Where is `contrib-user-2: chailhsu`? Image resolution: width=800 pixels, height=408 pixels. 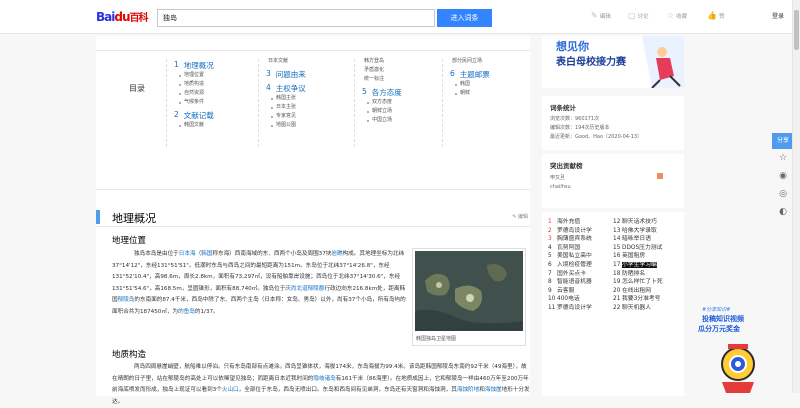 contrib-user-2: chailhsu is located at coordinates (613, 187).